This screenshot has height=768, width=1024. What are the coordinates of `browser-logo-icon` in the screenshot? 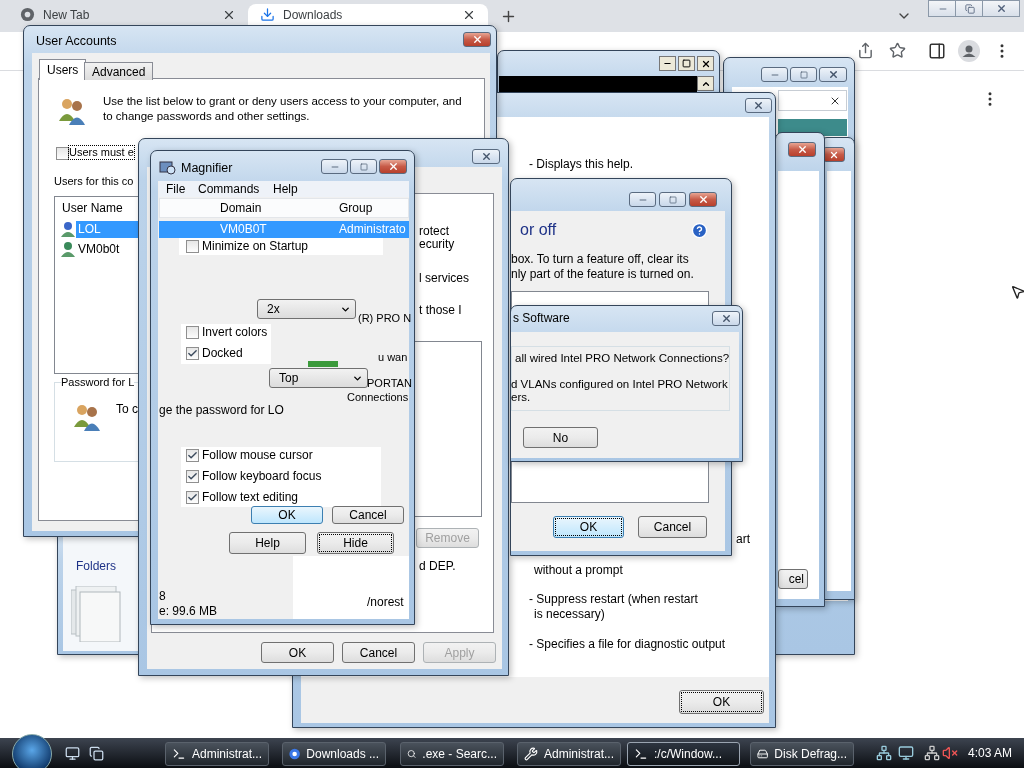 It's located at (295, 754).